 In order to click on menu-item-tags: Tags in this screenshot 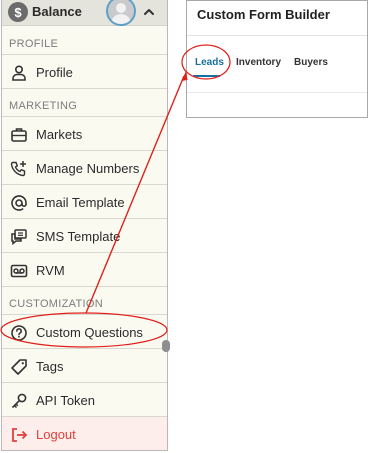, I will do `click(84, 366)`.